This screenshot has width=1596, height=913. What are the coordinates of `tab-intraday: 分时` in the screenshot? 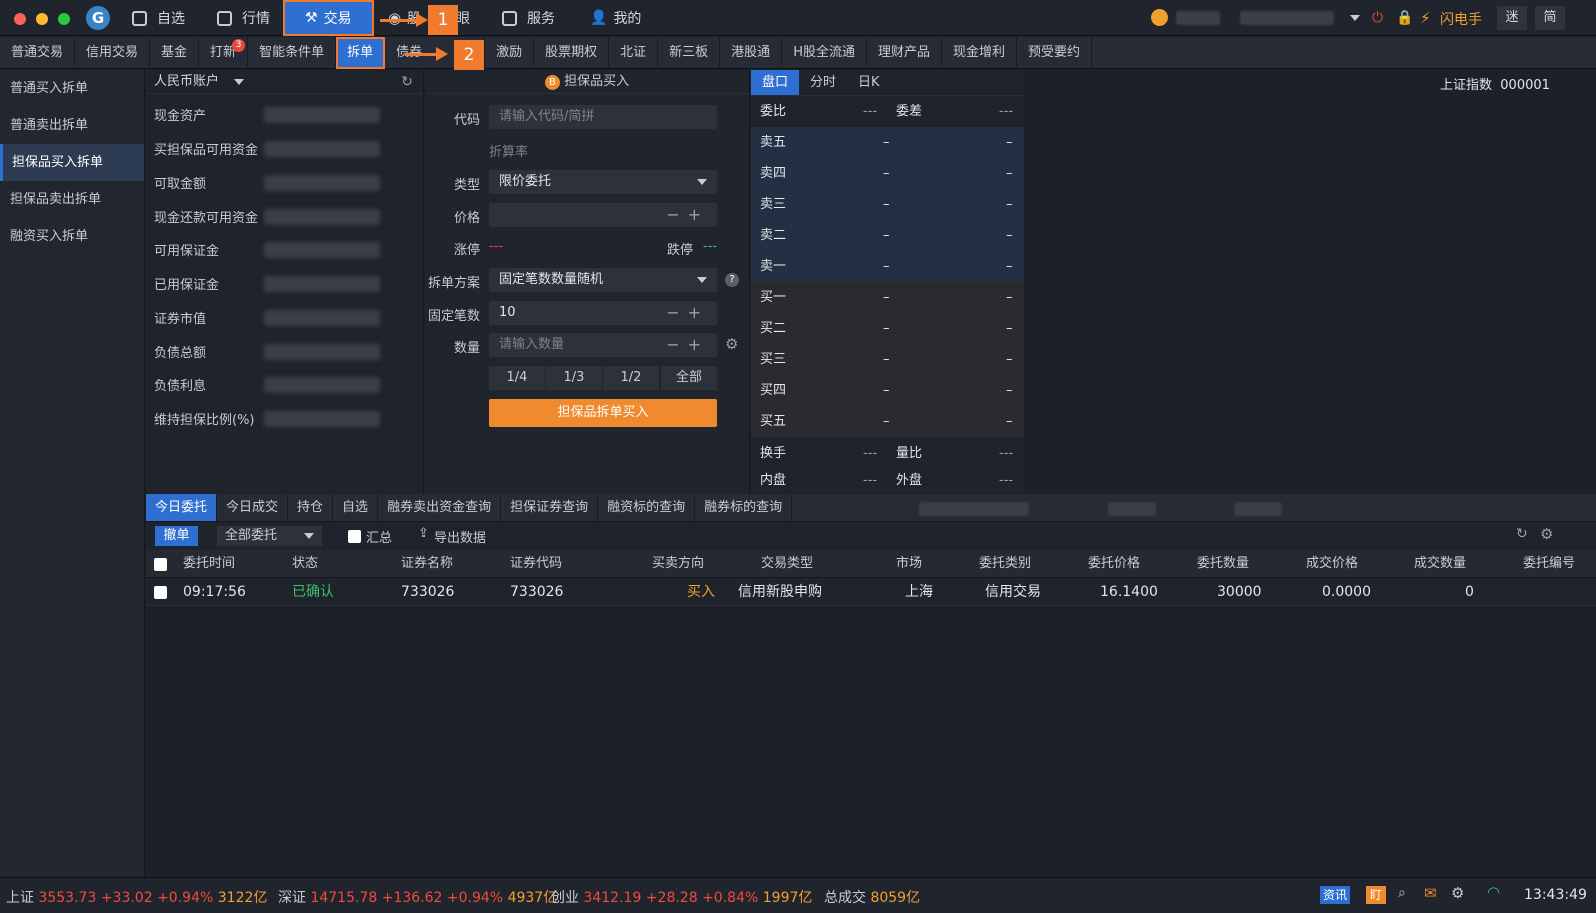 It's located at (823, 82).